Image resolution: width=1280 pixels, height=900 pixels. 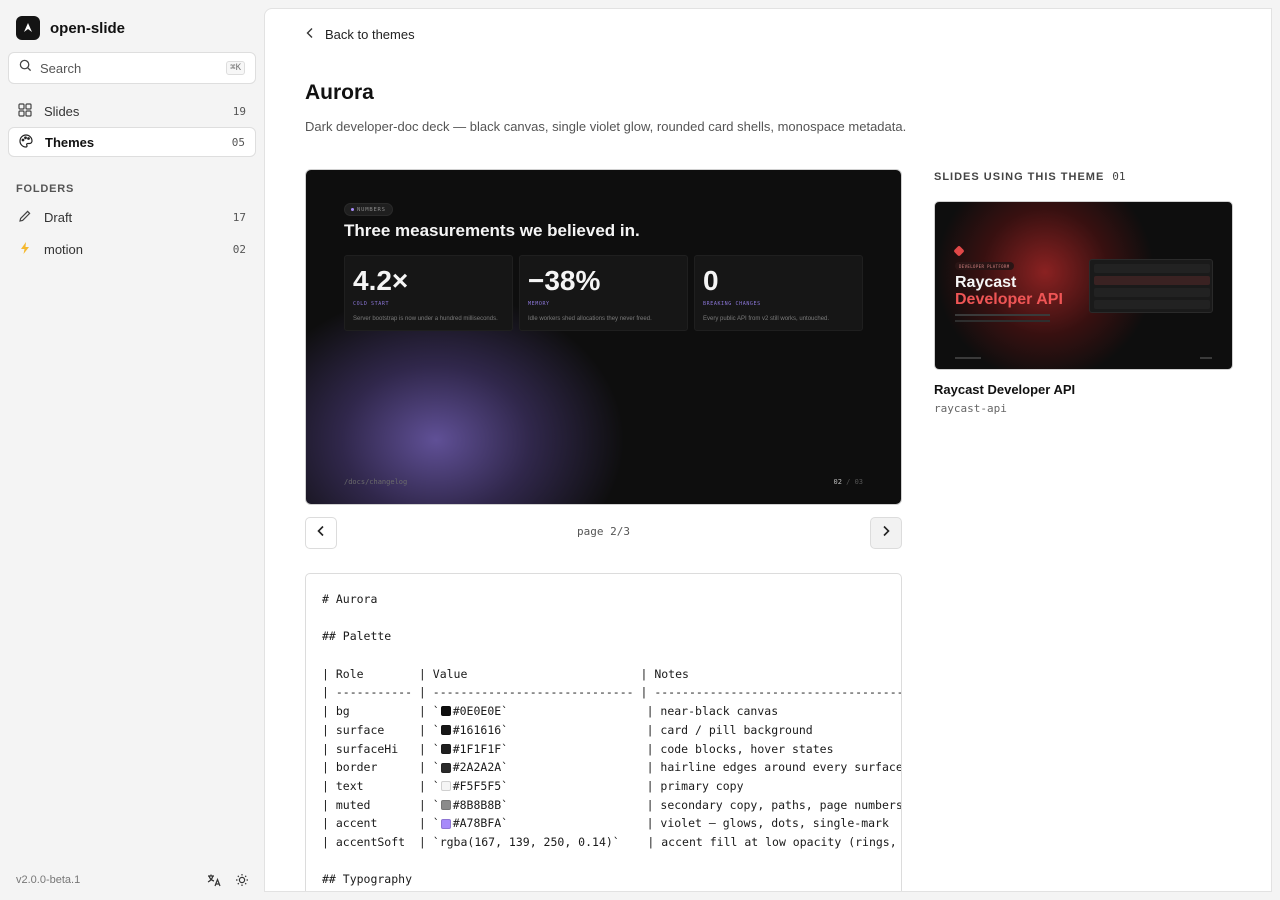 What do you see at coordinates (25, 217) in the screenshot?
I see `pencil-icon` at bounding box center [25, 217].